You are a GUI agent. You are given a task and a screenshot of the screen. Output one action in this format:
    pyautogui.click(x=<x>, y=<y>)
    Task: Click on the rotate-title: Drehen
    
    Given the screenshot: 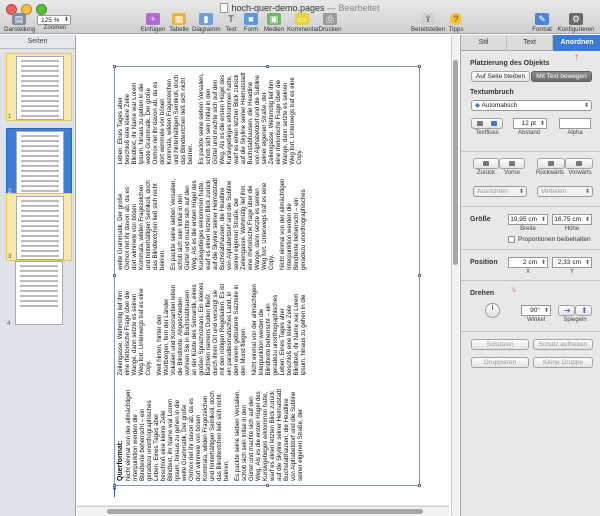 What is the action you would take?
    pyautogui.click(x=482, y=293)
    